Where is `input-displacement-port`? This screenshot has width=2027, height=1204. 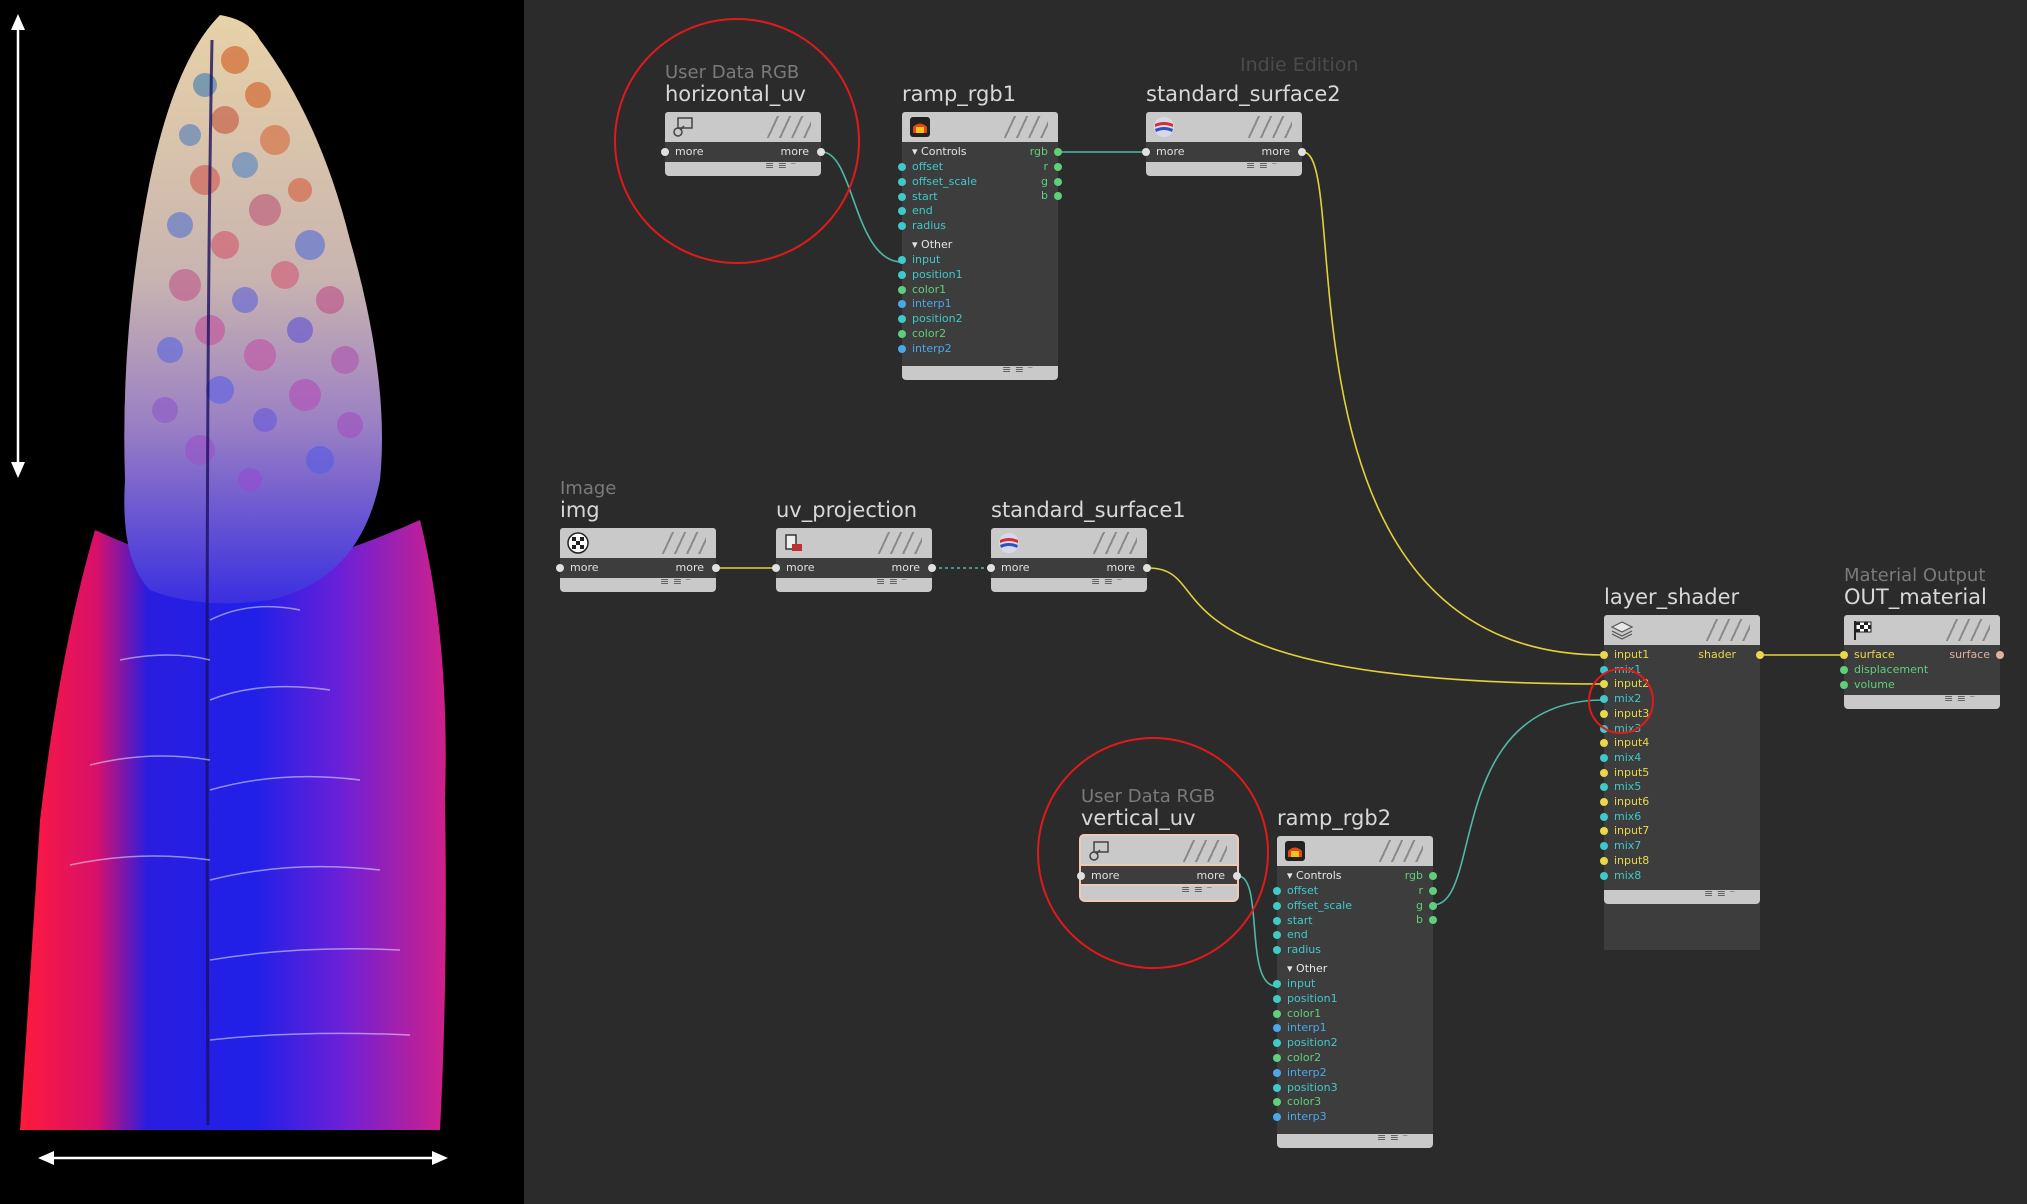 input-displacement-port is located at coordinates (1844, 669).